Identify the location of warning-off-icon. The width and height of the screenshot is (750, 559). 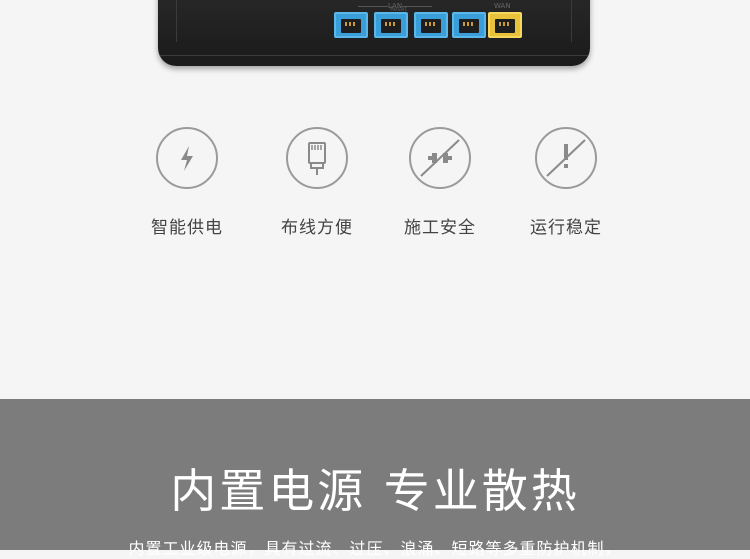
(566, 158).